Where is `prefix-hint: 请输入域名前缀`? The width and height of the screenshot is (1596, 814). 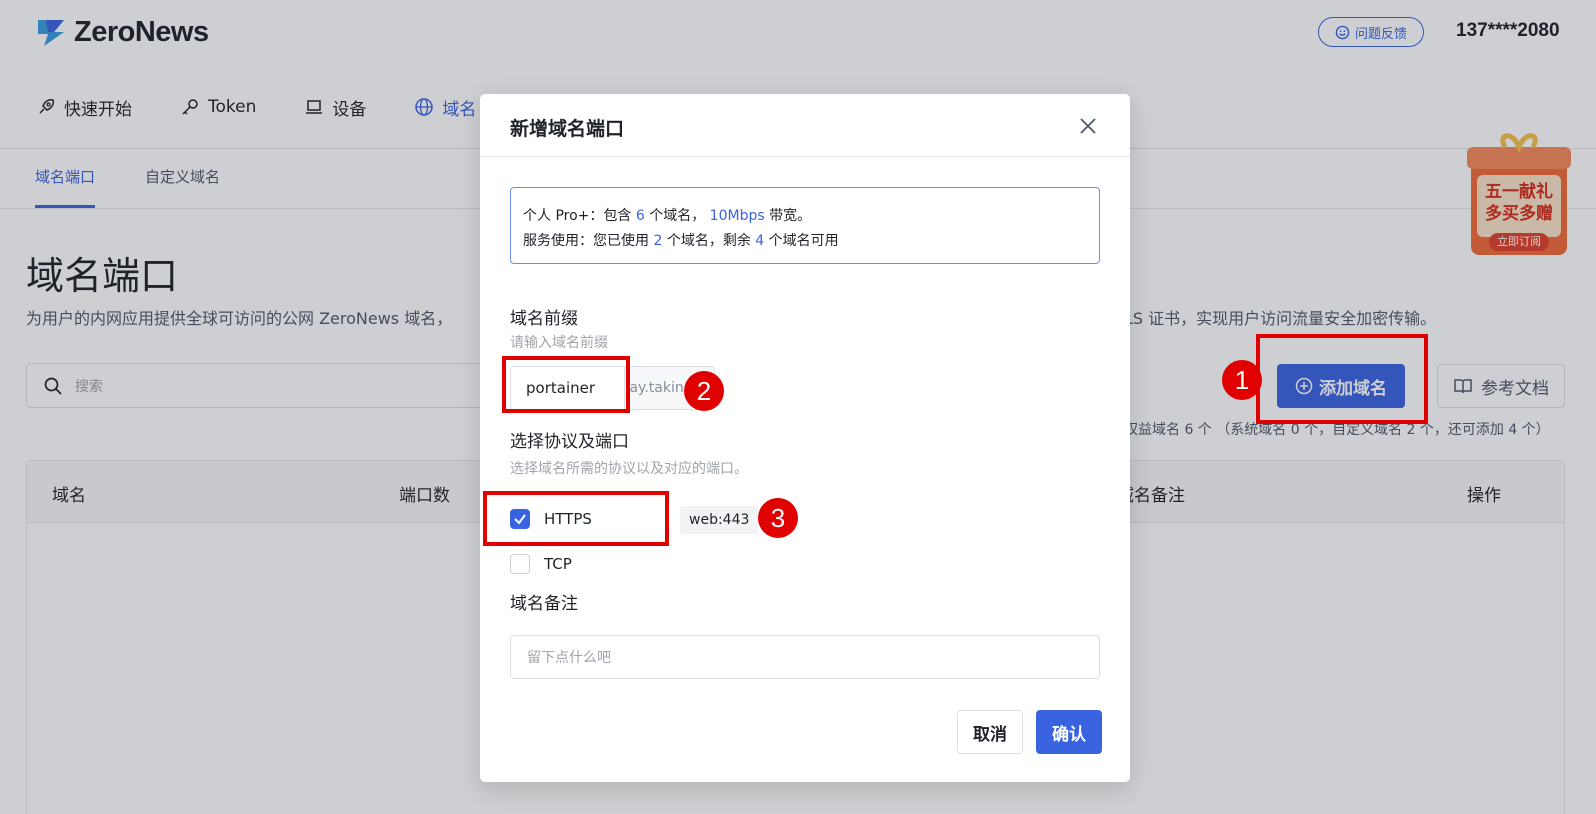
prefix-hint: 请输入域名前缀 is located at coordinates (559, 343).